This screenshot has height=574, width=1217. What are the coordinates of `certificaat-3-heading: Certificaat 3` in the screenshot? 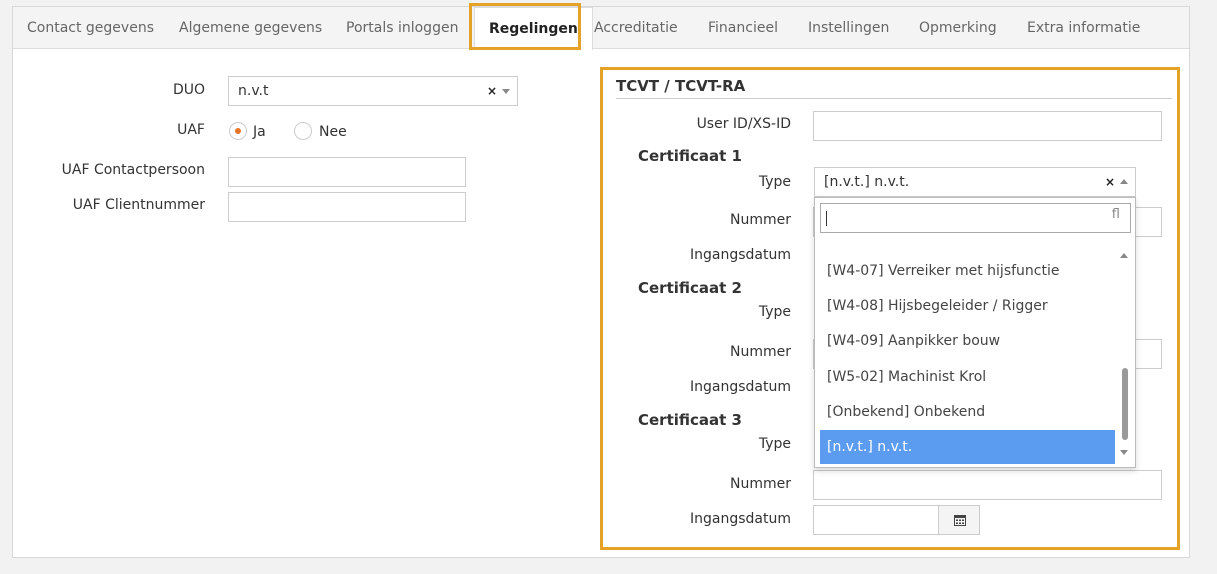 It's located at (690, 420).